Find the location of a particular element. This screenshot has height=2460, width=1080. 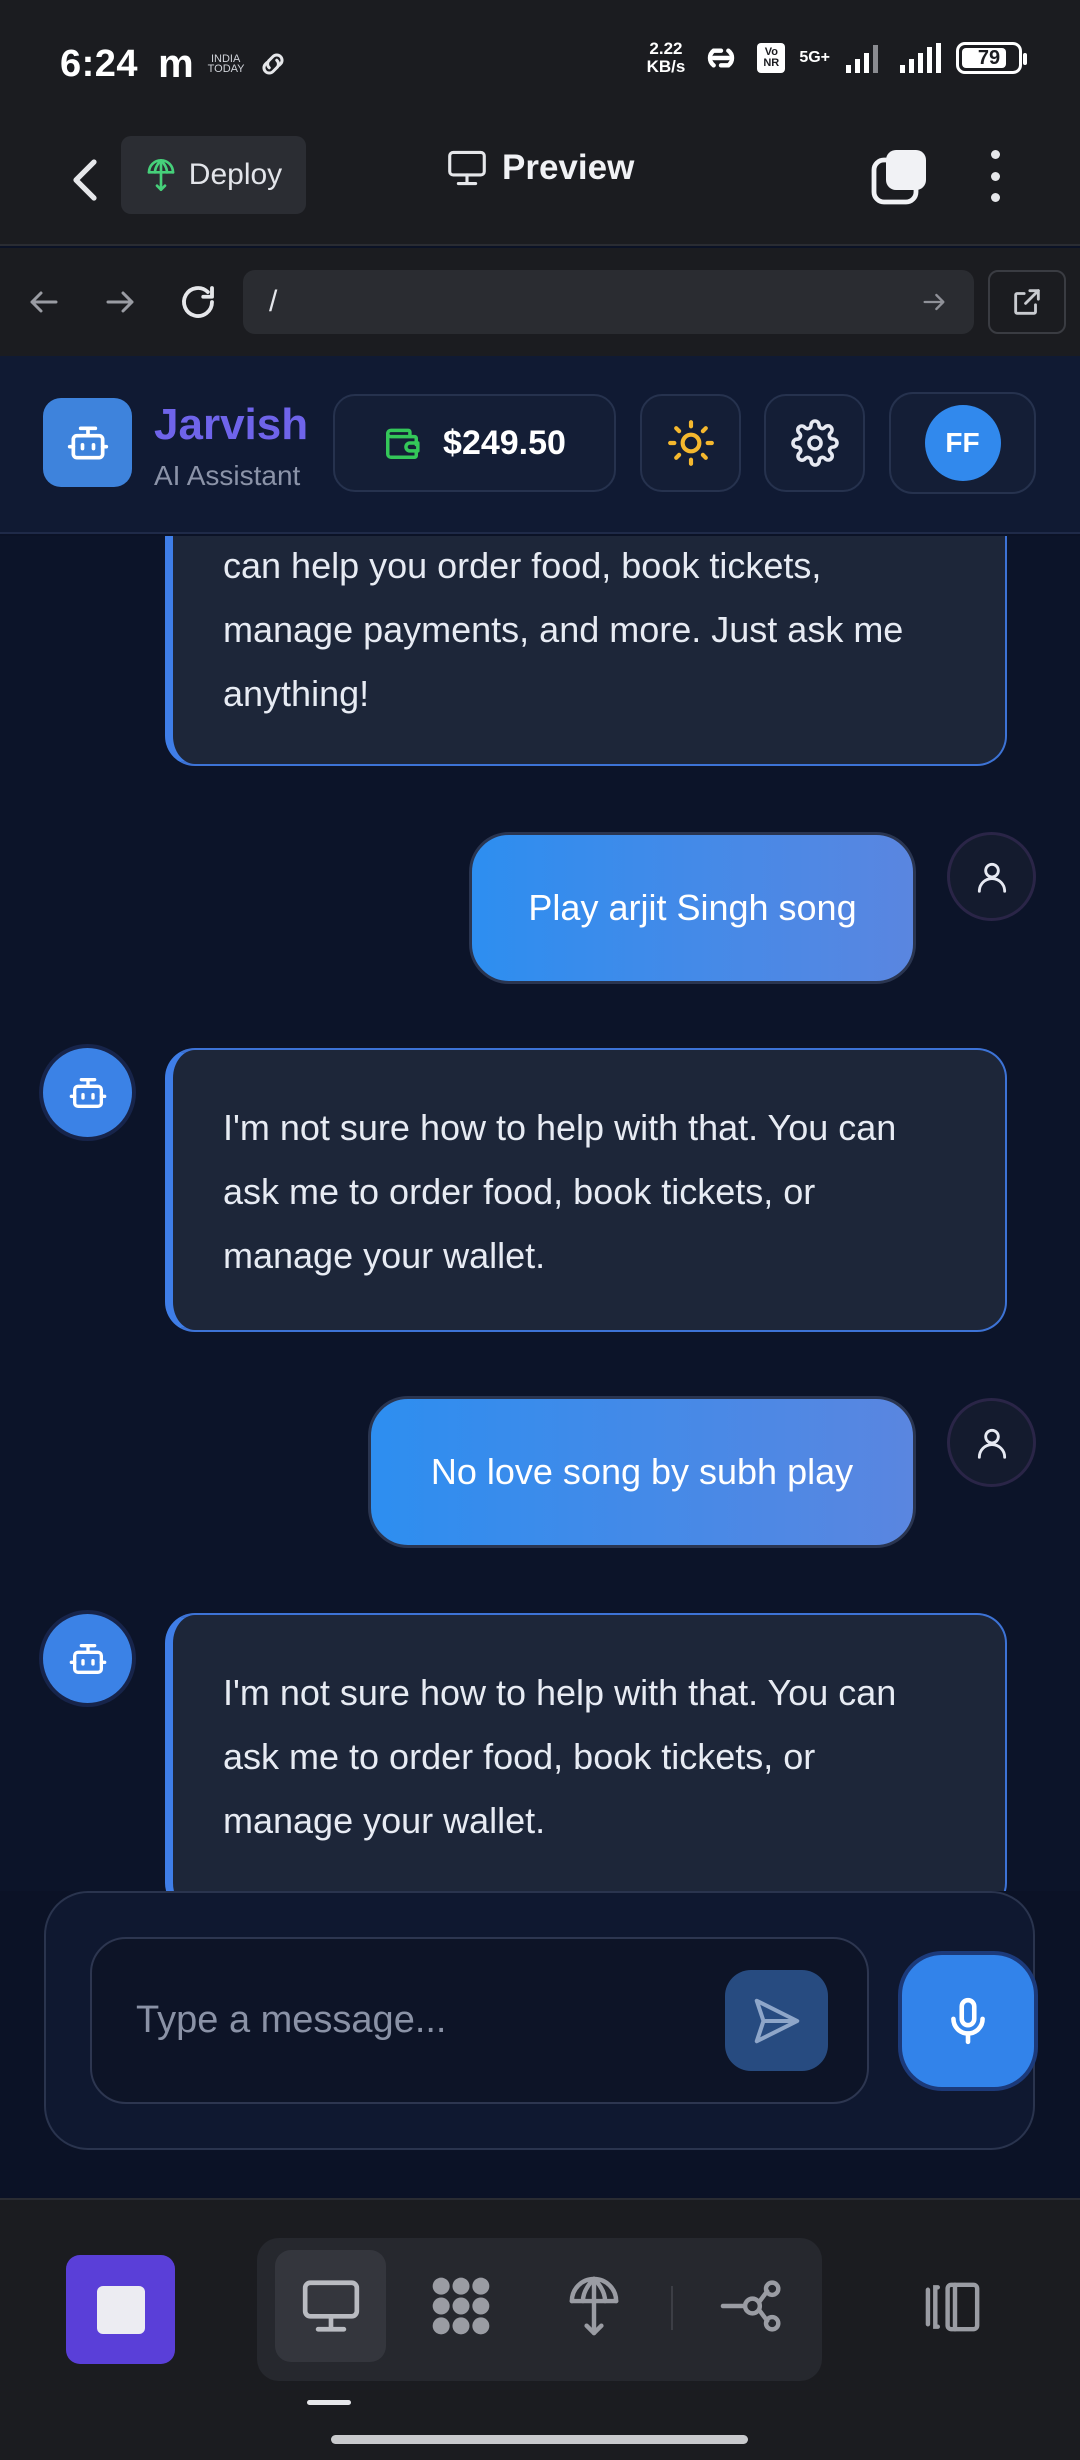

tabs-button is located at coordinates (900, 176).